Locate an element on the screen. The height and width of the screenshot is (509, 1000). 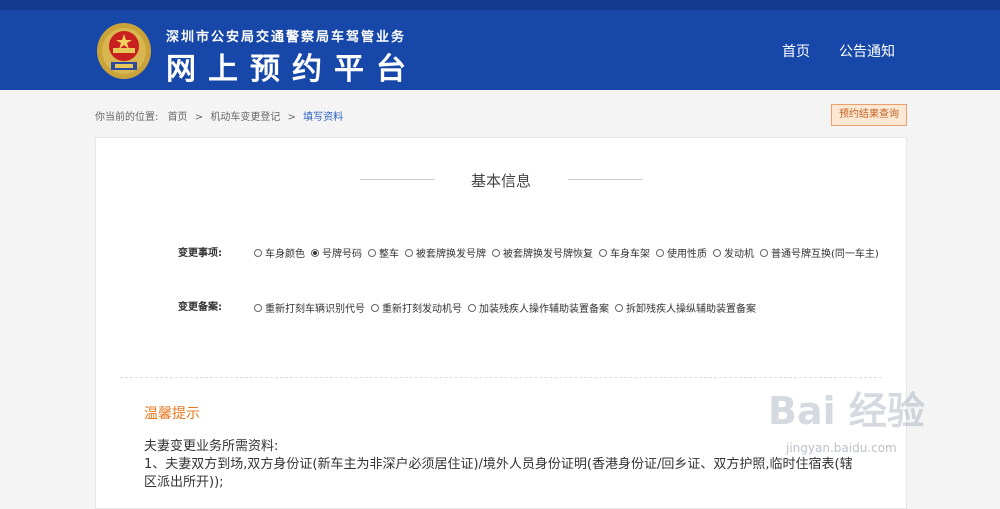
option-whole-vehicle: 整车 is located at coordinates (383, 252).